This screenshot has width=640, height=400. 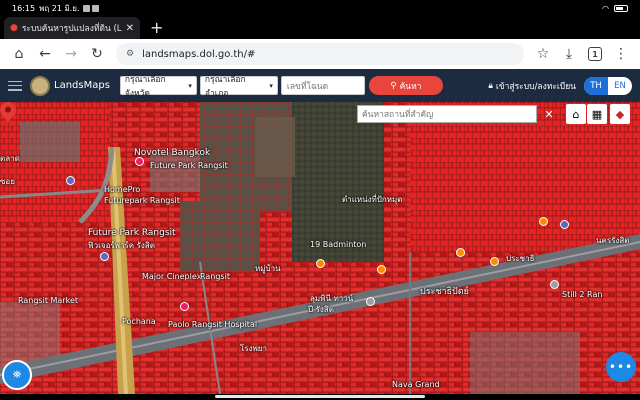 What do you see at coordinates (372, 199) in the screenshot?
I see `label-pin-location: ตำแหน่งที่ปักหมุด` at bounding box center [372, 199].